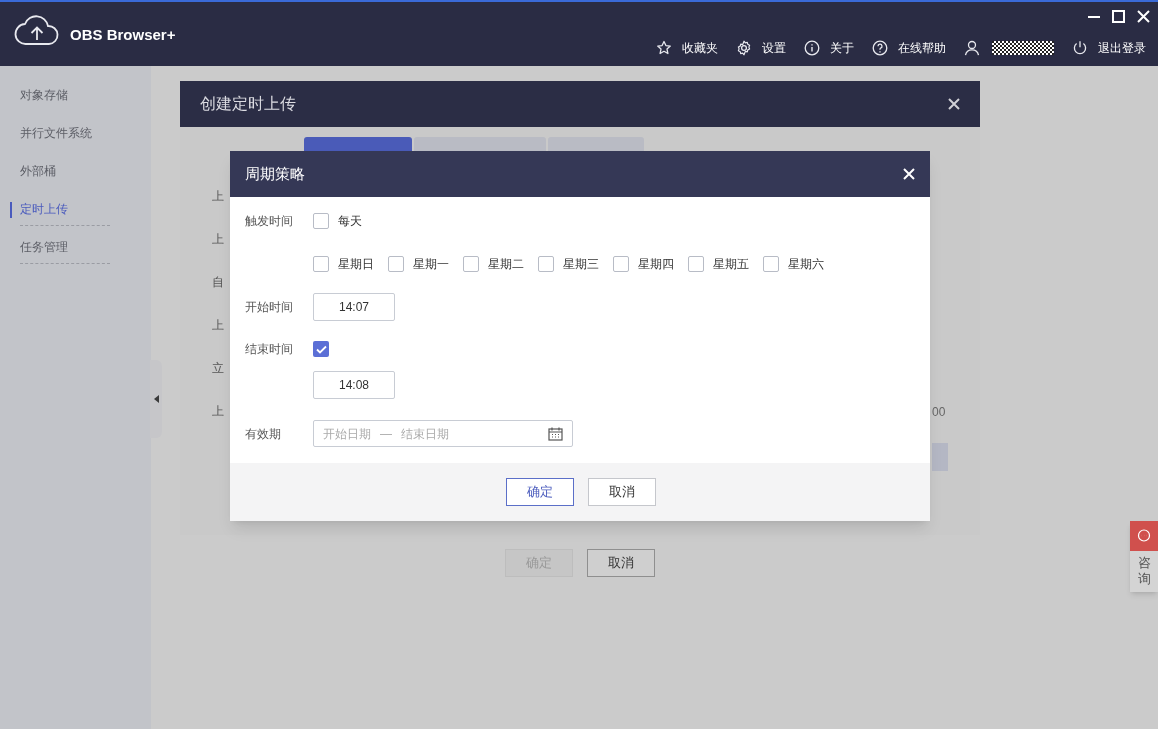 This screenshot has width=1158, height=729. I want to click on dialog-title: 创建定时上传, so click(248, 104).